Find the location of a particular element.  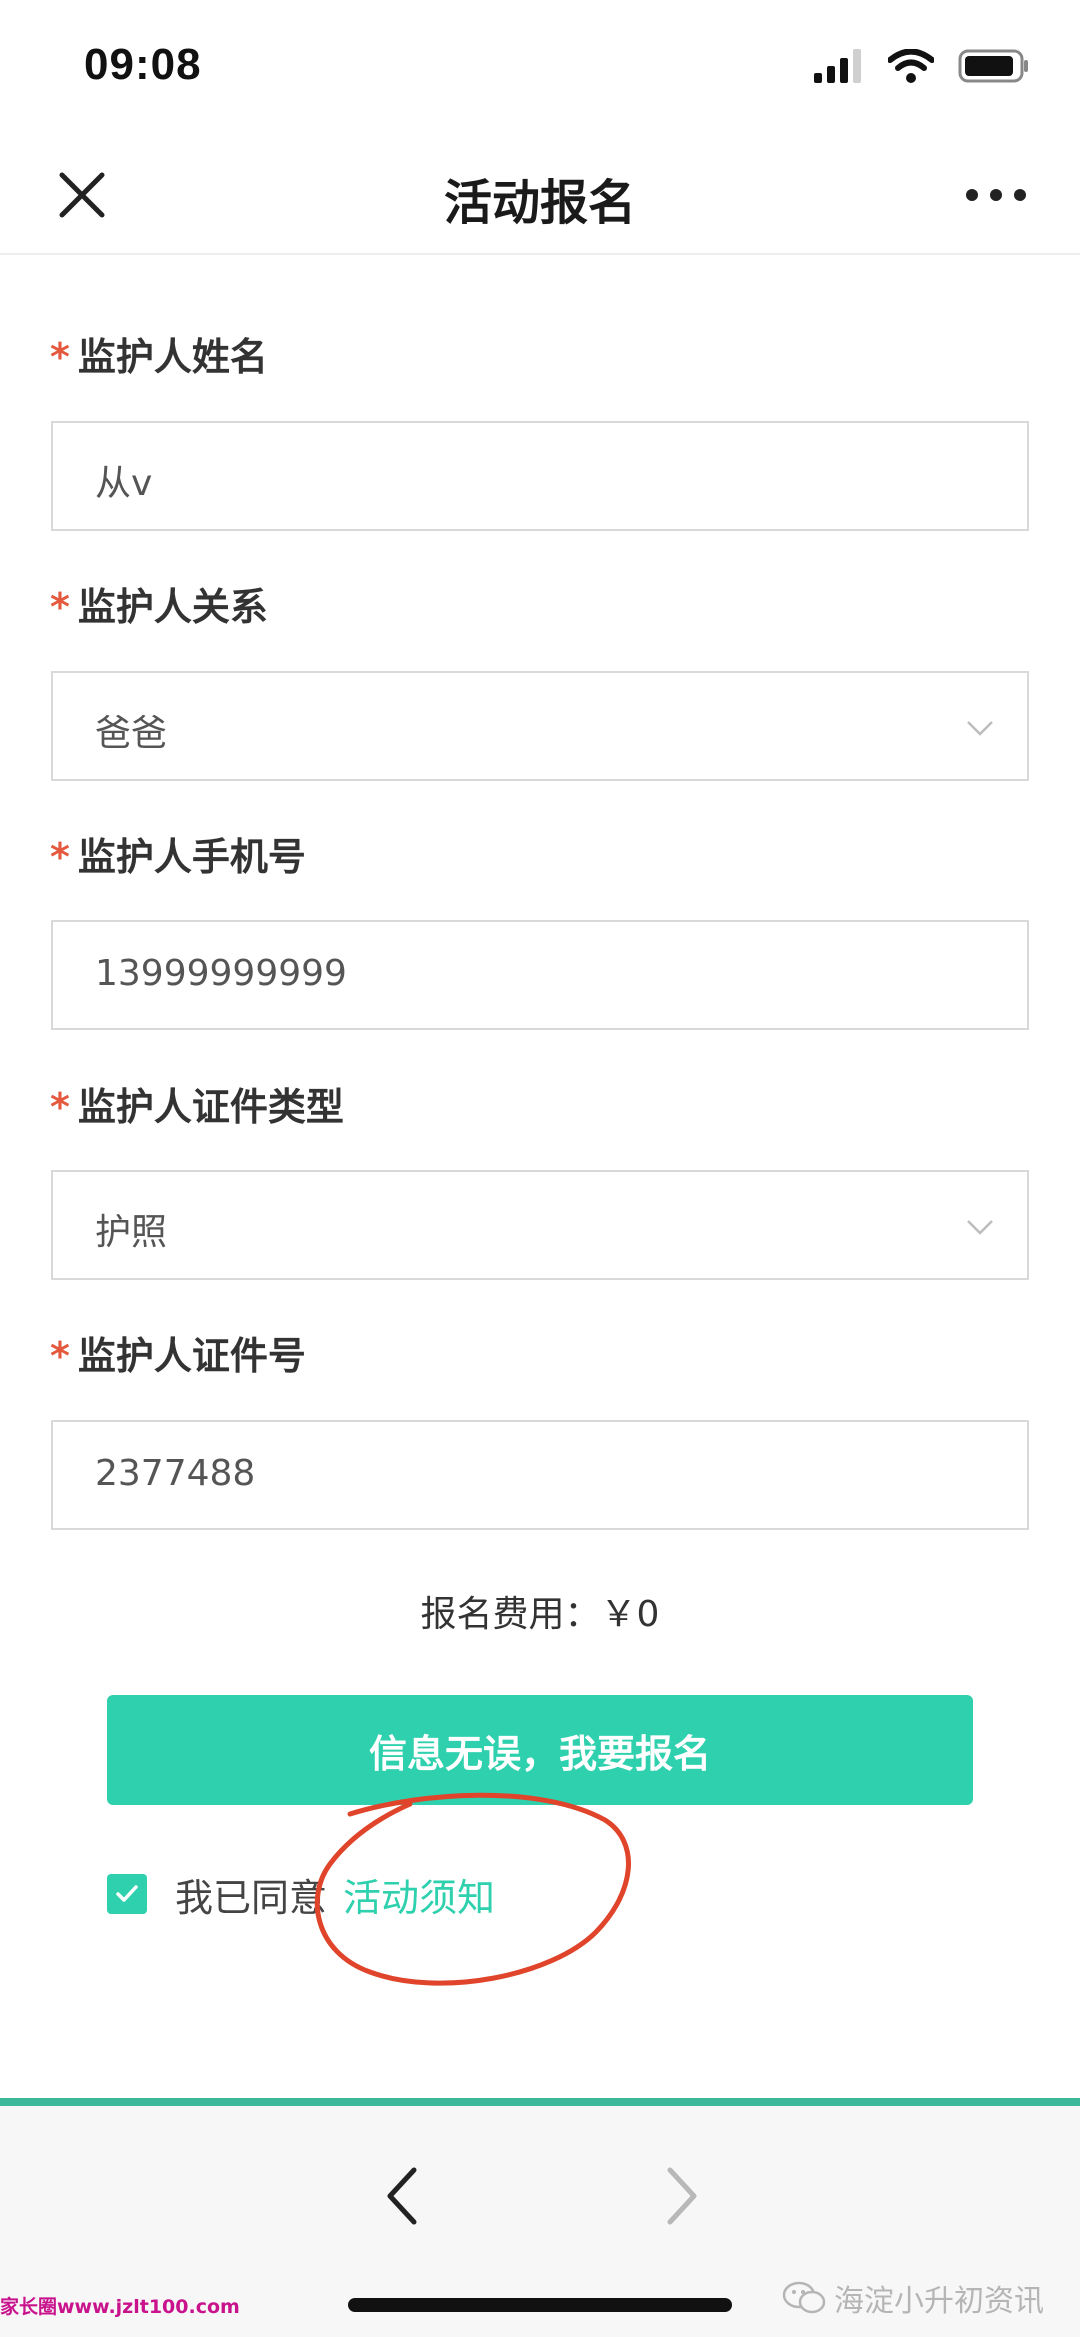

guardian-id-type-label: * 监护人证件类型 is located at coordinates (197, 1103).